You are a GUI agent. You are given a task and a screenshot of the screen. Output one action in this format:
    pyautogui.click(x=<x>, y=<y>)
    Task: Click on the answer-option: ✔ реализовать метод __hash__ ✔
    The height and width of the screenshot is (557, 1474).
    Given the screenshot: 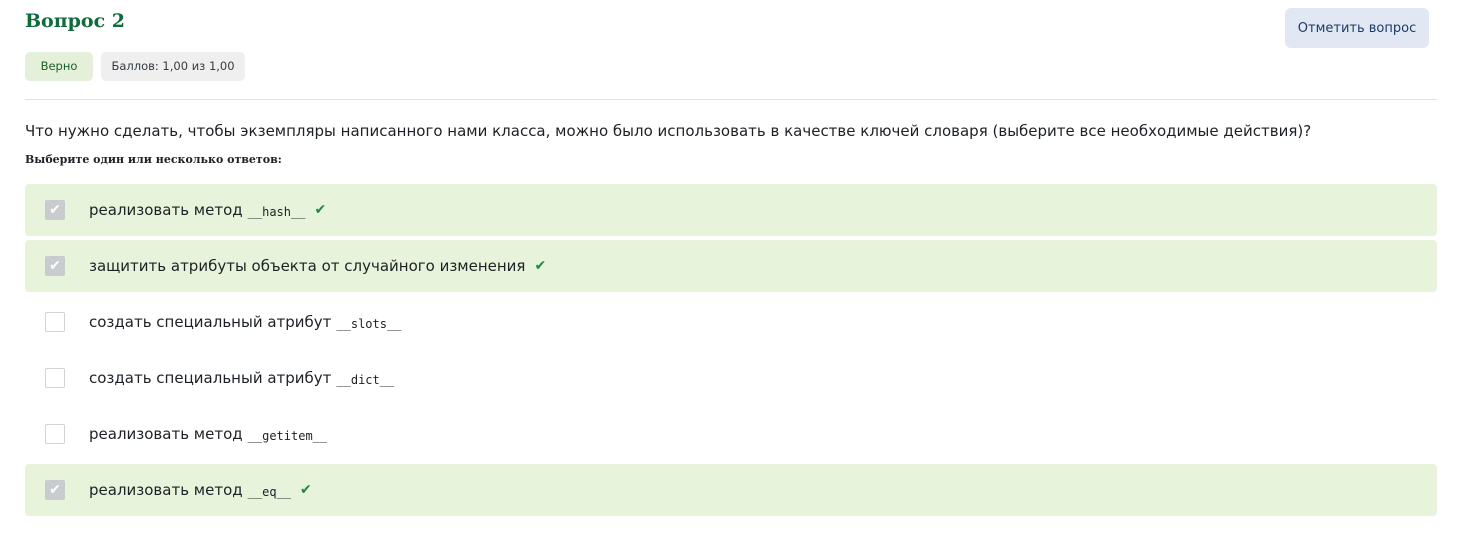 What is the action you would take?
    pyautogui.click(x=731, y=210)
    